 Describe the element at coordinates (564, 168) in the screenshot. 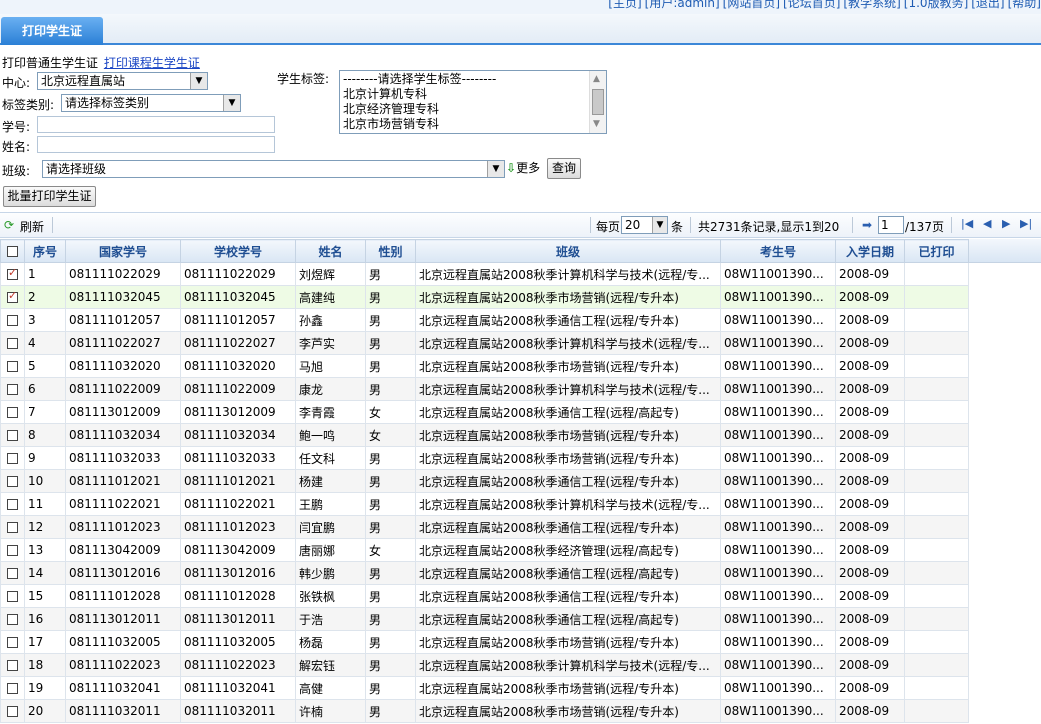

I see `query-button: 查询` at that location.